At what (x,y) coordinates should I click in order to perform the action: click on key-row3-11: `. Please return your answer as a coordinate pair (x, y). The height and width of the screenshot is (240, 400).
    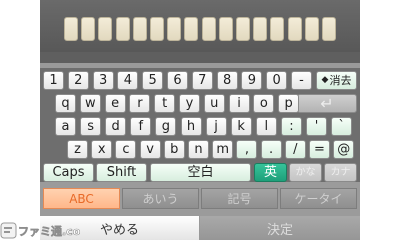
    Looking at the image, I should click on (342, 126).